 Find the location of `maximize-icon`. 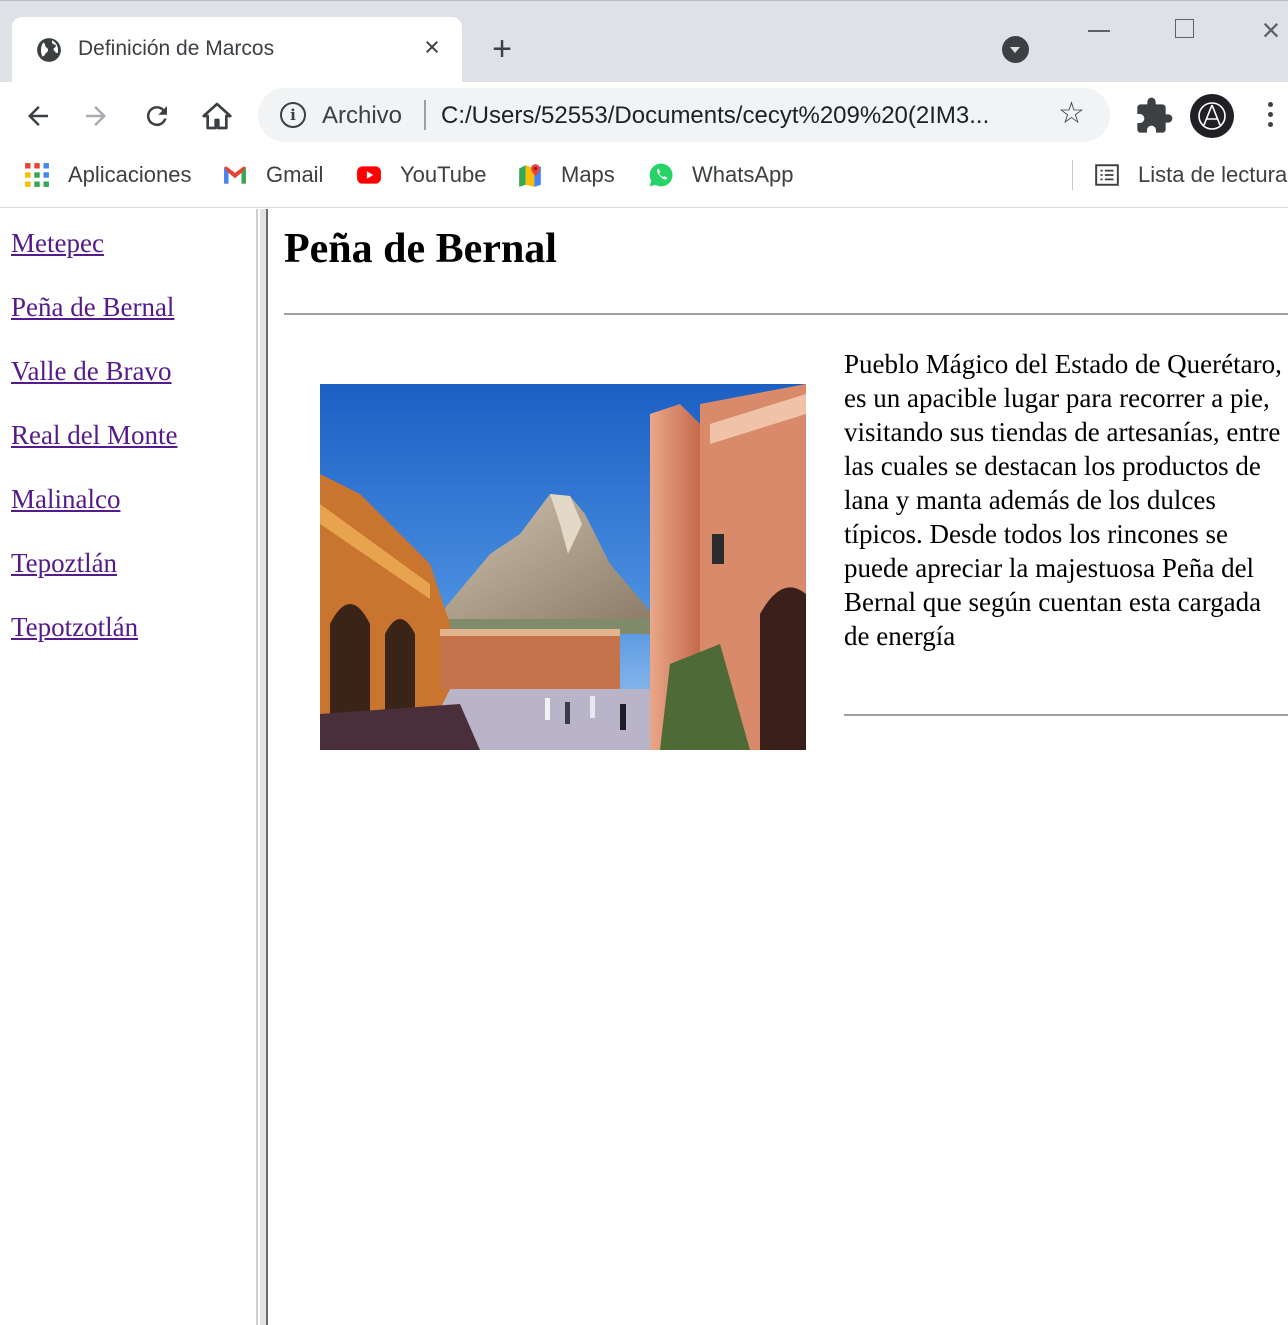

maximize-icon is located at coordinates (1184, 28).